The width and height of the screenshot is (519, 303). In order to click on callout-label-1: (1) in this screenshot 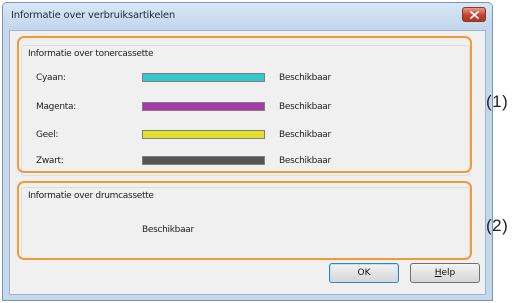, I will do `click(497, 101)`.